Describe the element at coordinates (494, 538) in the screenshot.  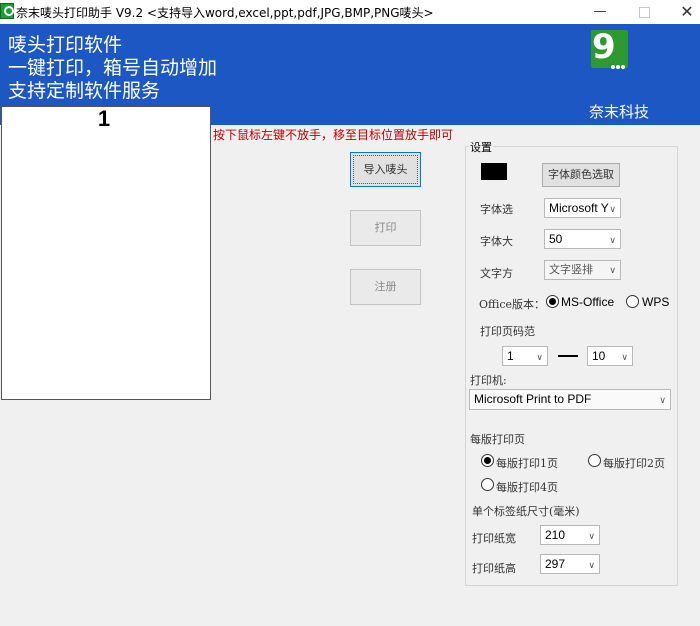
I see `paper-width-label: 打印纸宽` at that location.